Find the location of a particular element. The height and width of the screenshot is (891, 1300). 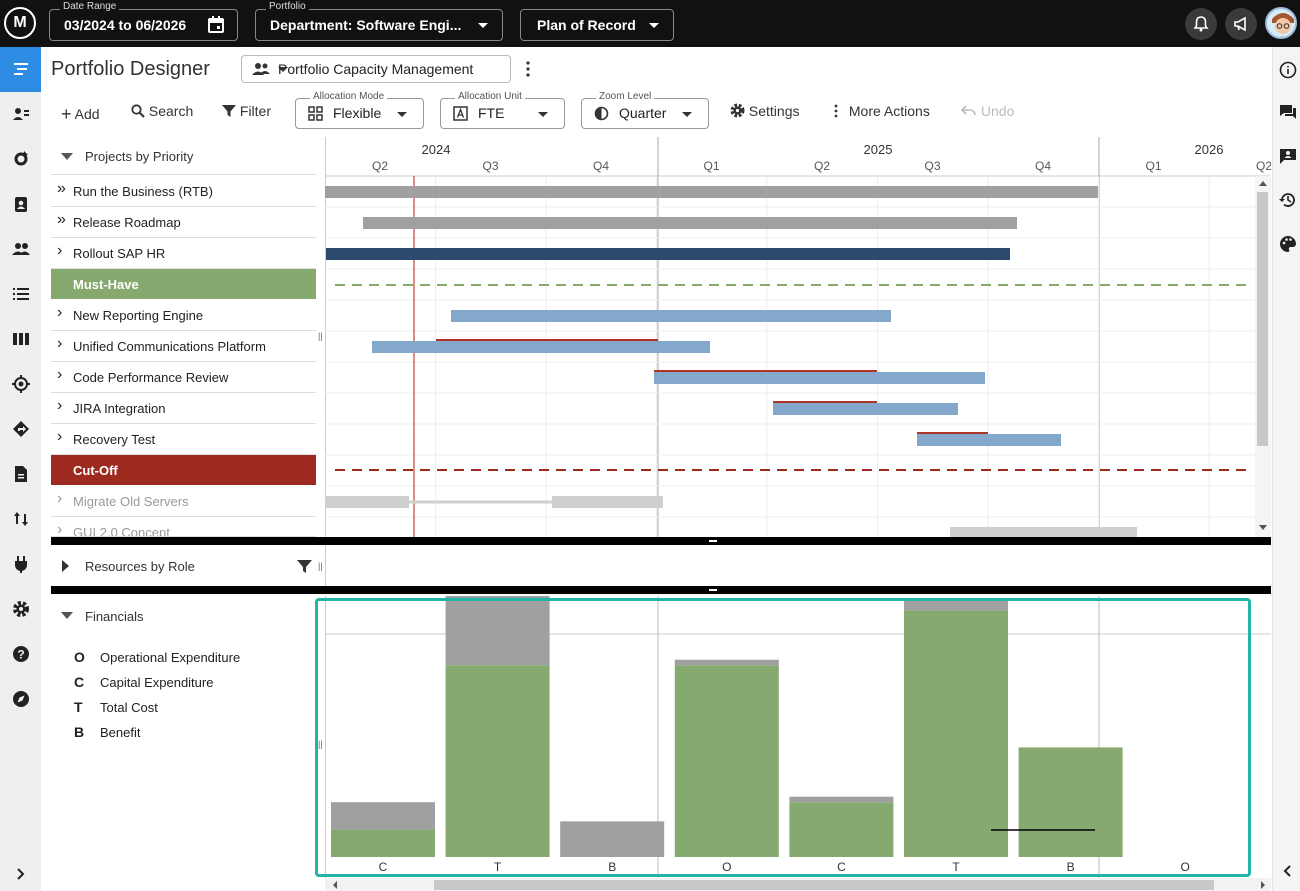

plan-select: Plan of Record is located at coordinates (597, 25).